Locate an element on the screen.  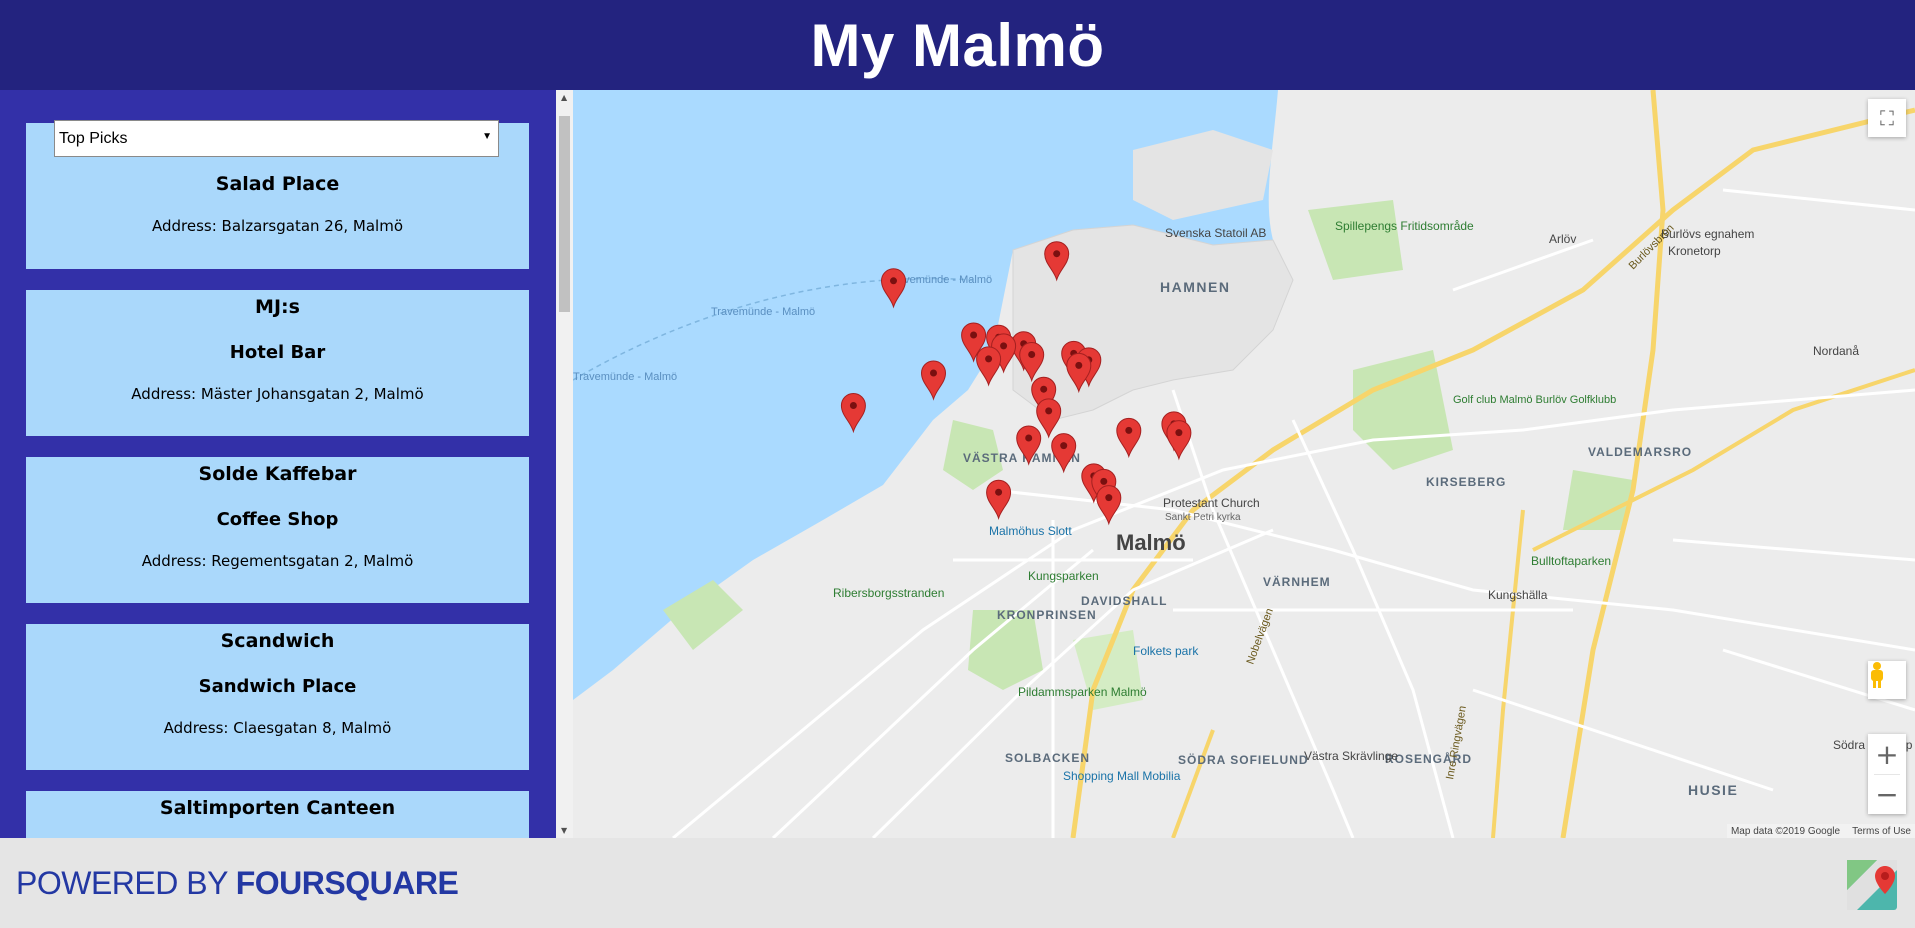
map-label: Shopping Mall Mobilia is located at coordinates (1122, 776).